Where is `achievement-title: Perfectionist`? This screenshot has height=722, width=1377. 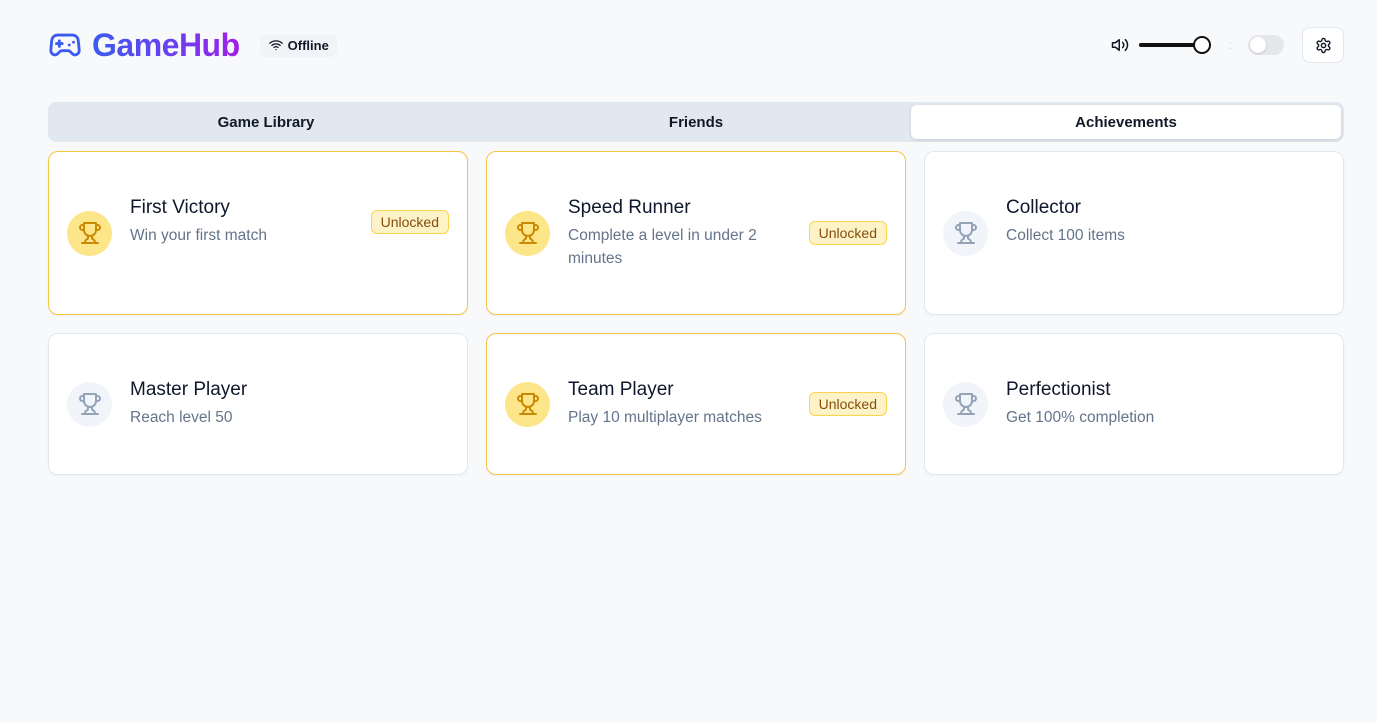
achievement-title: Perfectionist is located at coordinates (1058, 389).